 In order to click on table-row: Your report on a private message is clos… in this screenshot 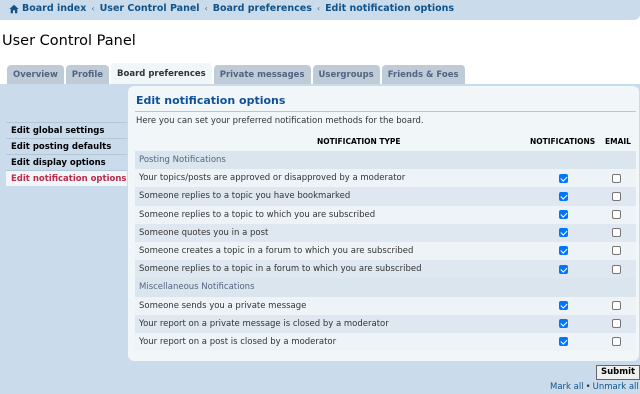, I will do `click(385, 323)`.